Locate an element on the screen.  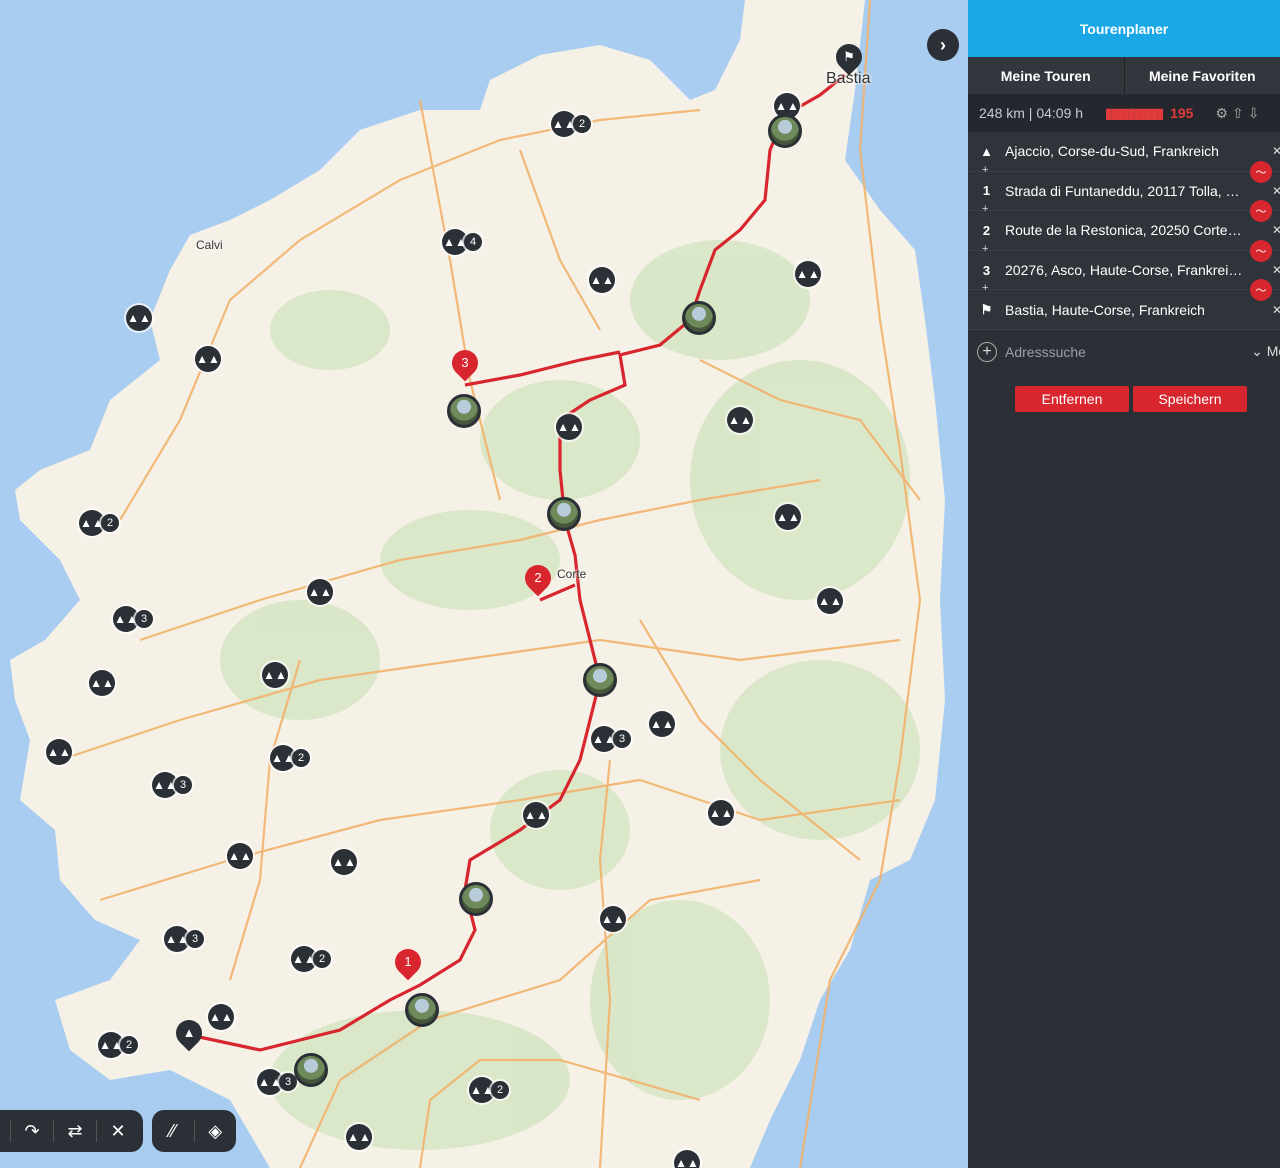
flag-icon: ⚑ is located at coordinates (986, 309).